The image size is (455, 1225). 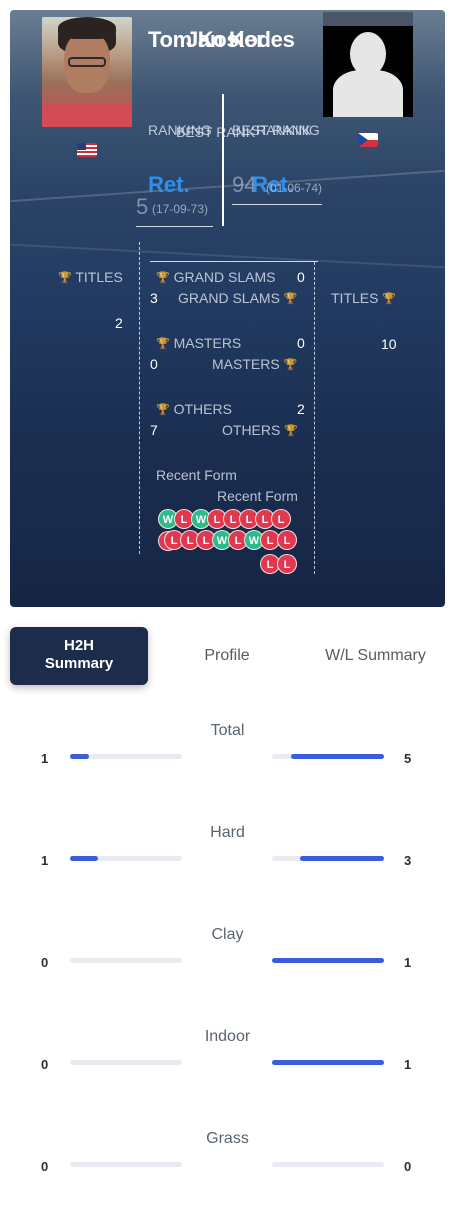 I want to click on left-grand-slams-value: 3, so click(x=154, y=298).